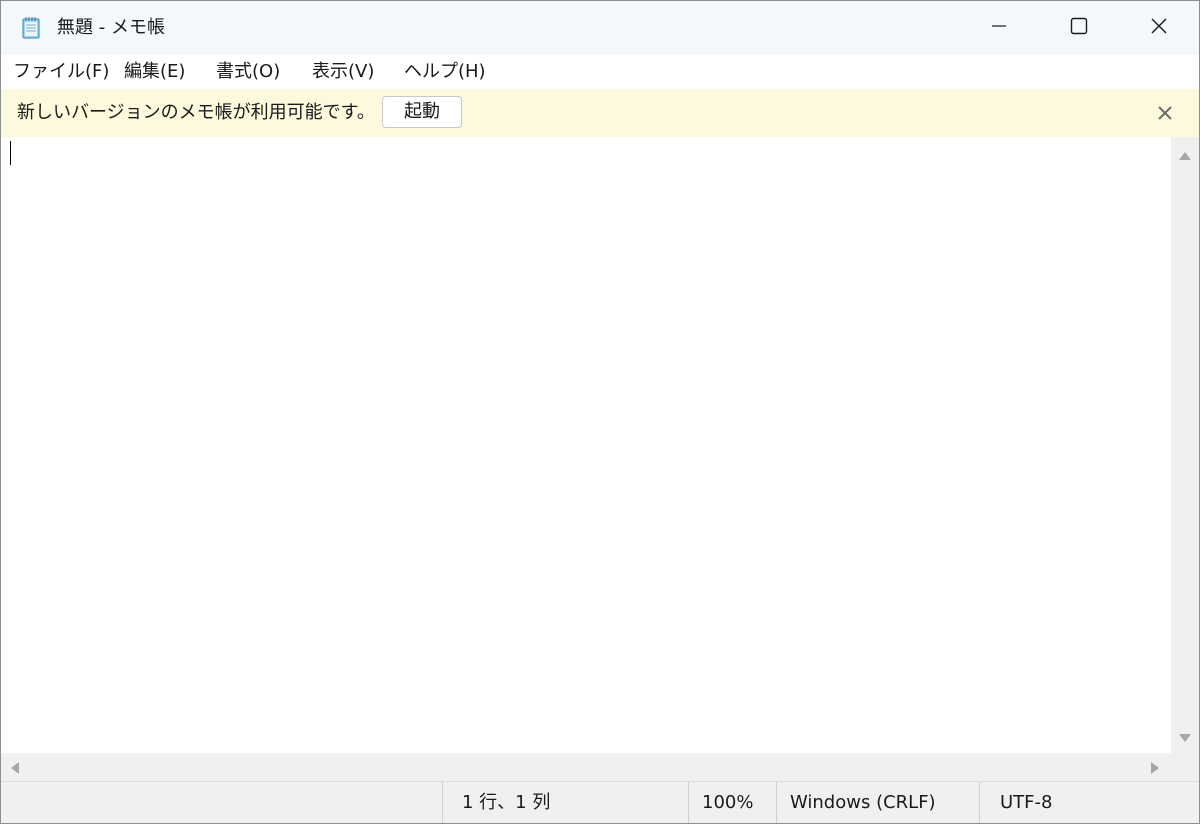 The height and width of the screenshot is (824, 1200). I want to click on update-notification-message: 新しいバージョンのメモ帳が利用可能です。, so click(196, 112).